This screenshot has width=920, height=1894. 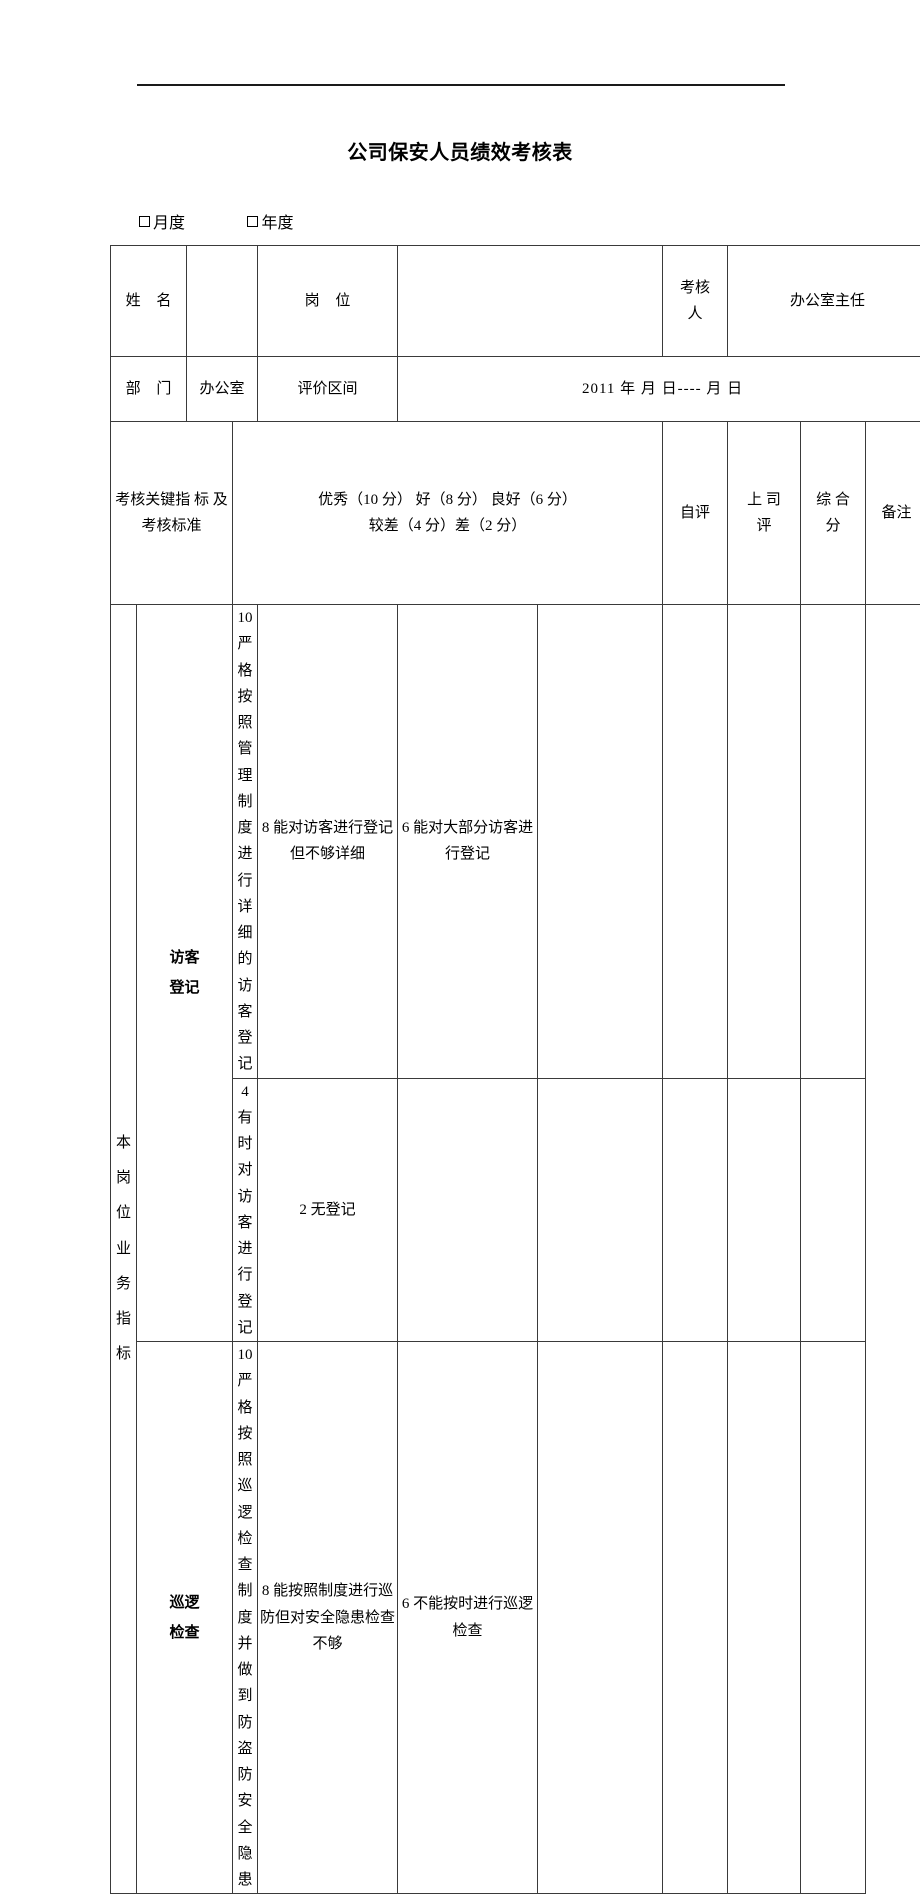 I want to click on scoring-legend-cell: 优秀（10 分） 好（8 分） 良好（6 分） 较差（4 分）差（2 分）, so click(x=448, y=513).